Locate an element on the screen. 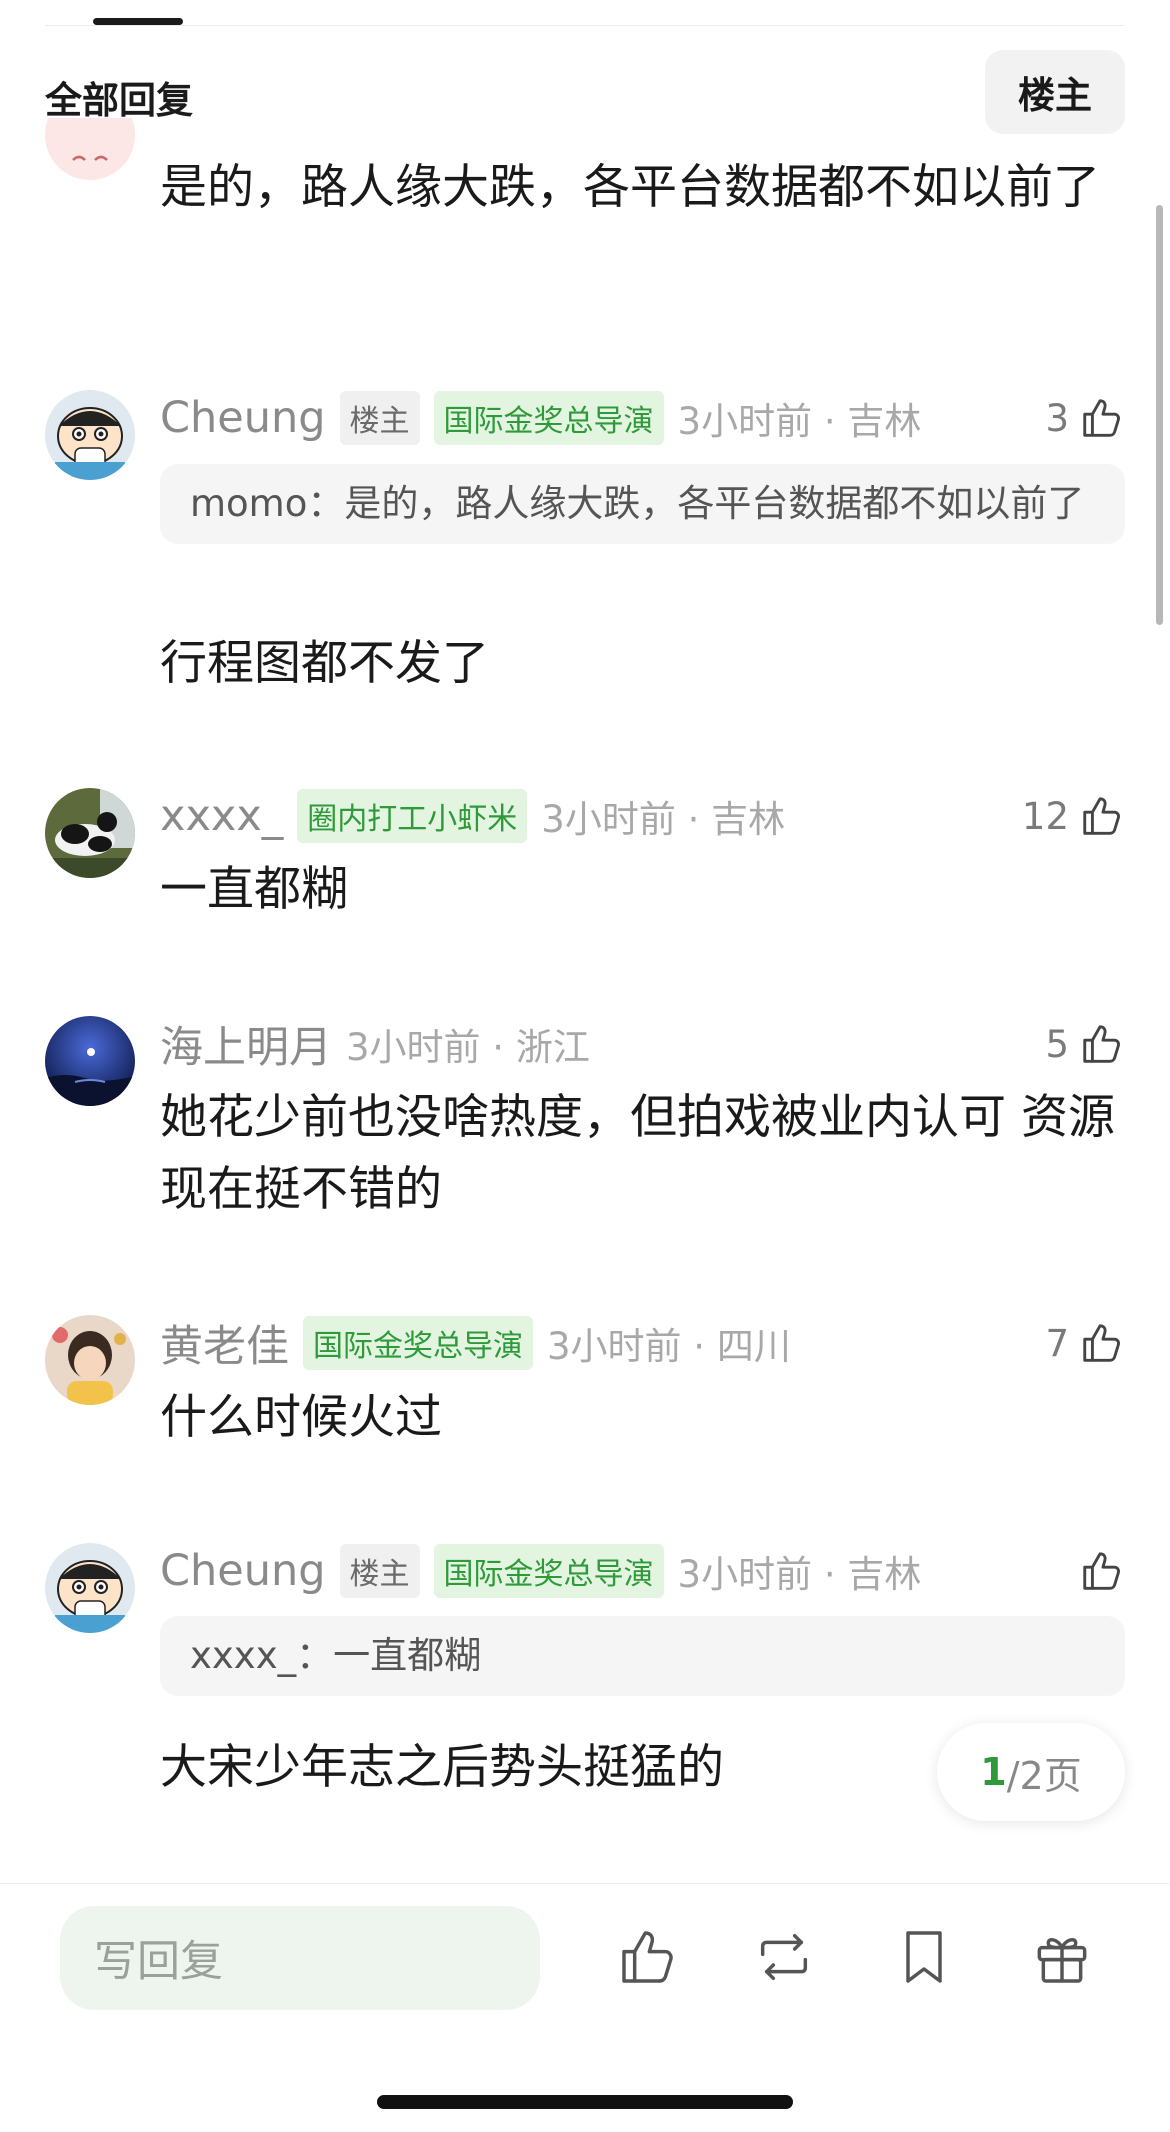 This screenshot has height=2132, width=1170. like-count: 12 is located at coordinates (1045, 816).